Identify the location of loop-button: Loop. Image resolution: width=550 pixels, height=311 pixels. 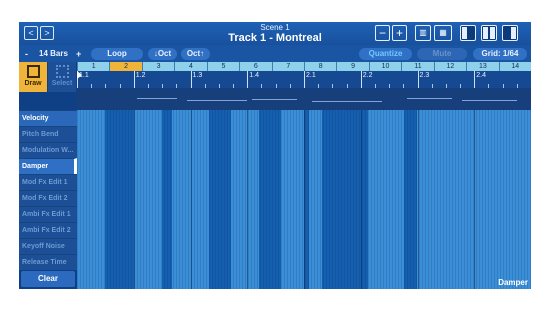
(117, 54).